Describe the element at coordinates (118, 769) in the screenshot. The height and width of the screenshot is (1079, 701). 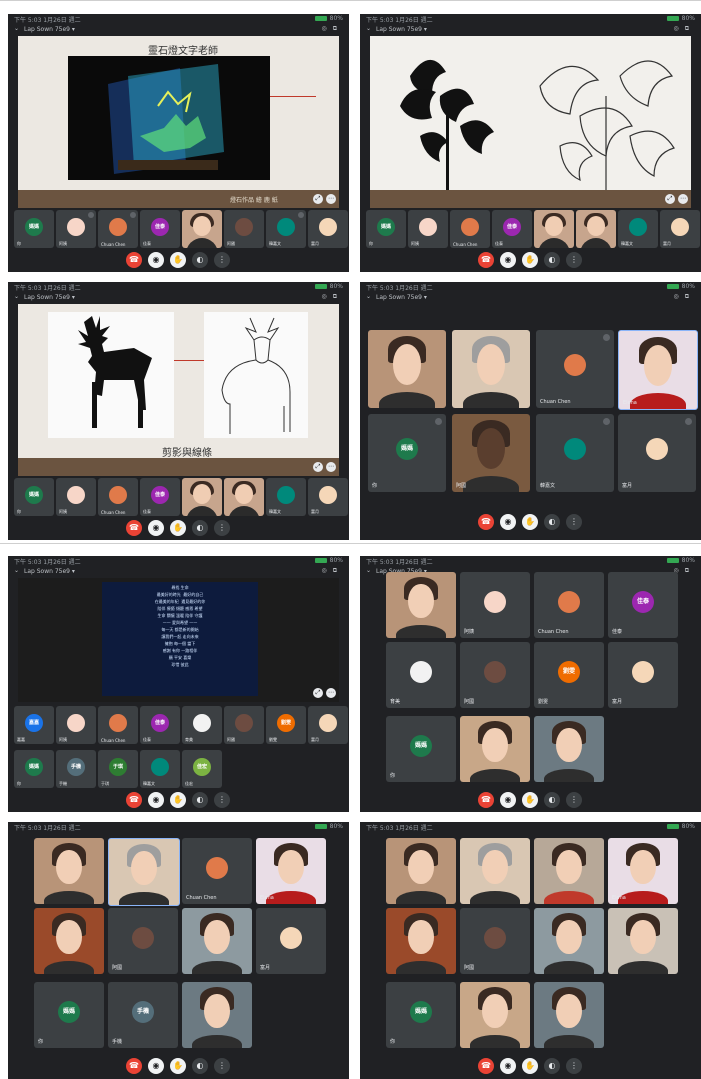
I see `participant-tile: 于琪 于琪` at that location.